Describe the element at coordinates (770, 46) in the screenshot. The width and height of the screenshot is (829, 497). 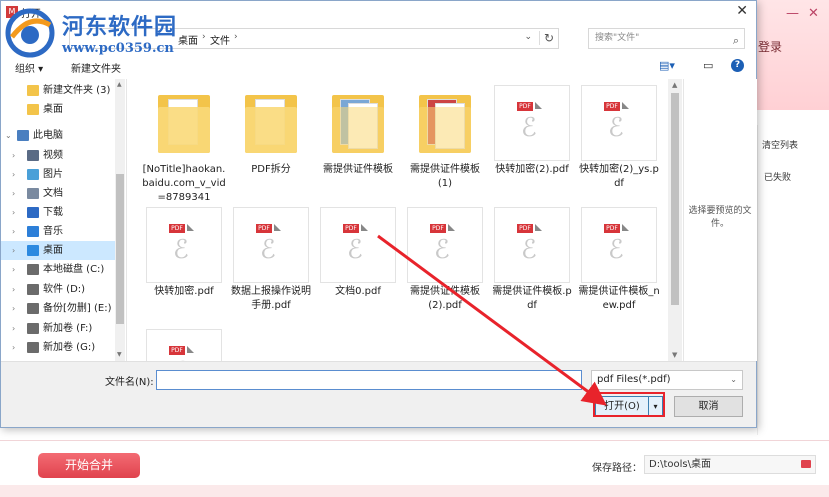
I see `login-link: 登录` at that location.